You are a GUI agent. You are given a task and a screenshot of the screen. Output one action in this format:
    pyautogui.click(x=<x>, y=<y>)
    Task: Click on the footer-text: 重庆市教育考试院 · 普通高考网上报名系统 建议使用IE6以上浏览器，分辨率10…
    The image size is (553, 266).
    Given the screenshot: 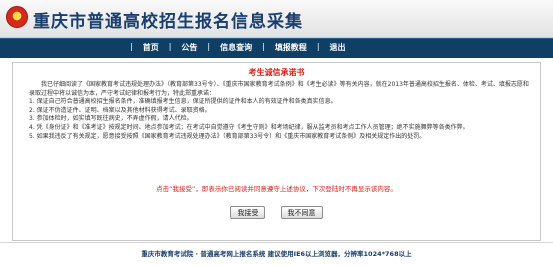 What is the action you would take?
    pyautogui.click(x=276, y=254)
    